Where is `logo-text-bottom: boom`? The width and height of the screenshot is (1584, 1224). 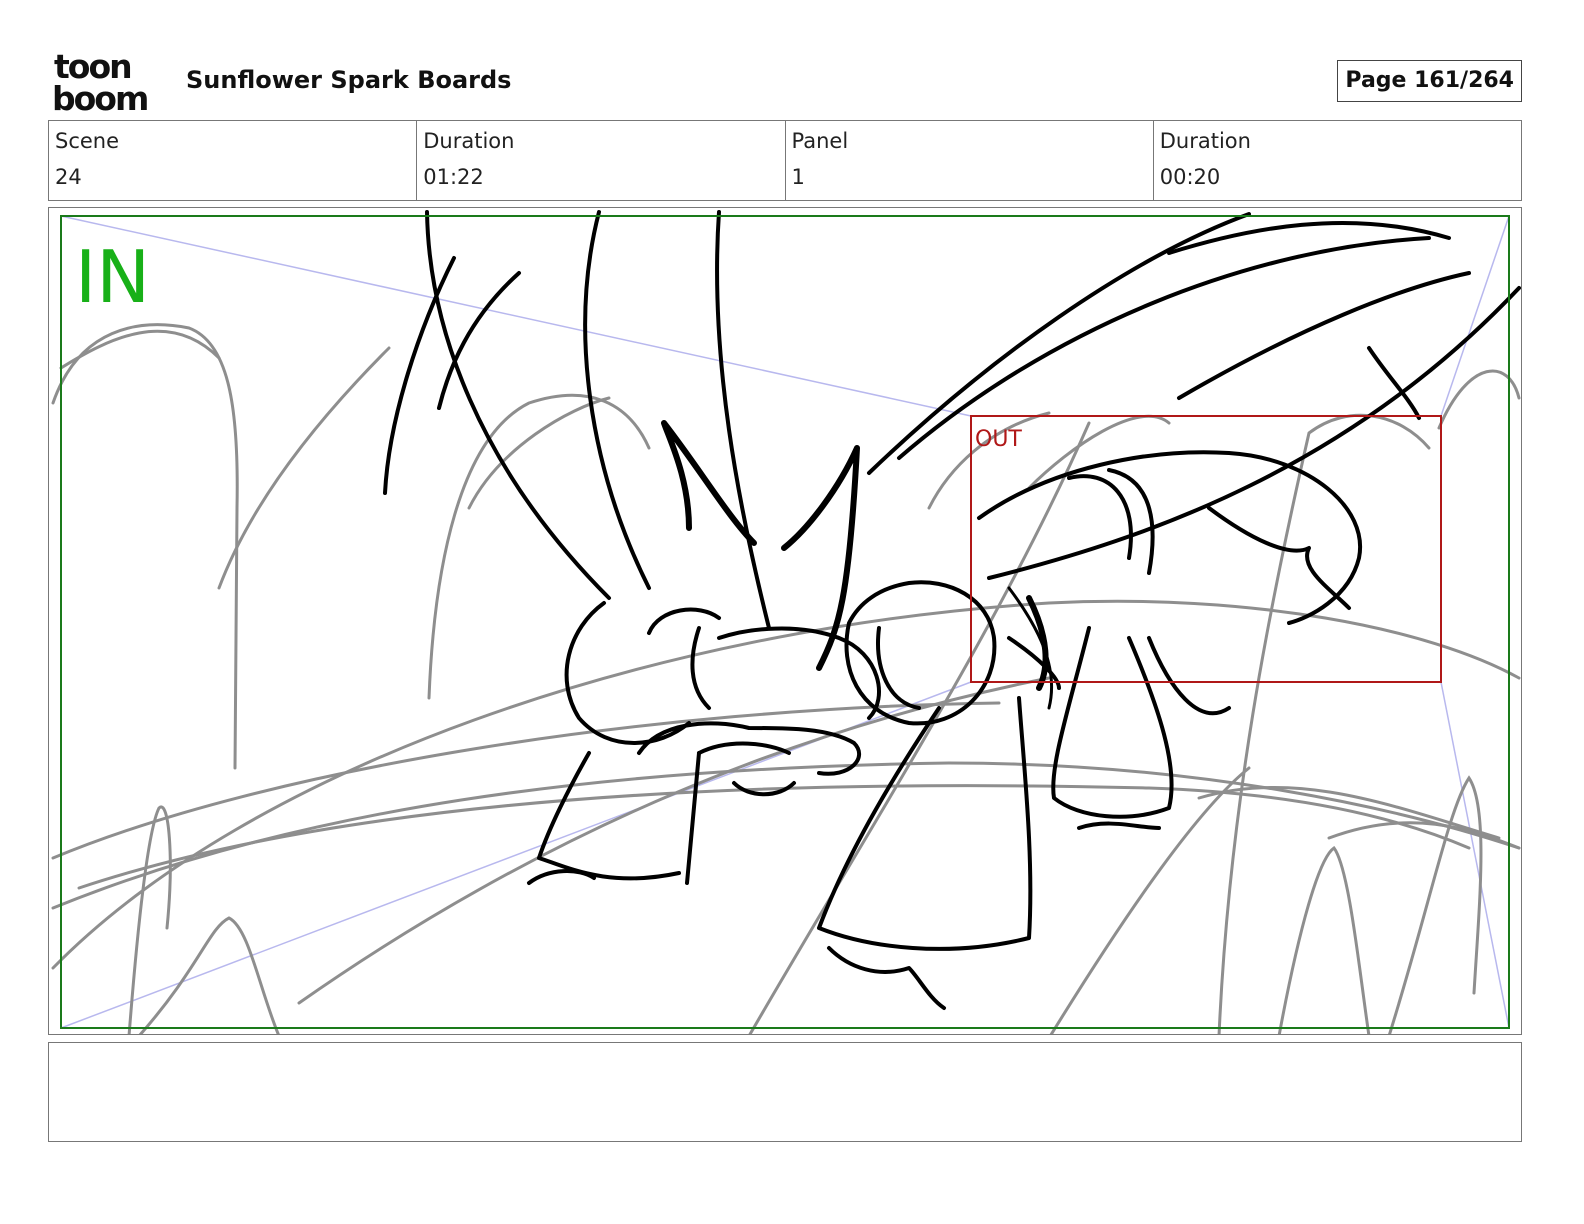 logo-text-bottom: boom is located at coordinates (99, 96).